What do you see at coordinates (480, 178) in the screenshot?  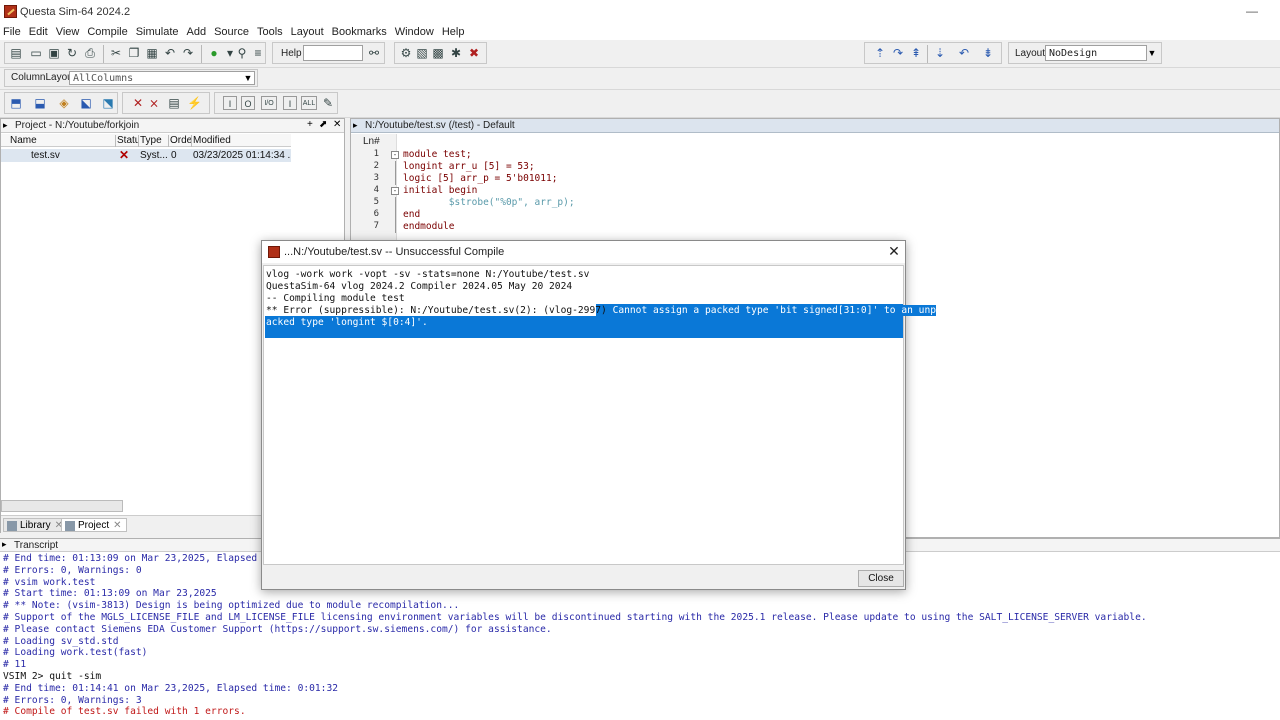 I see `code-line: logic [5] arr_p = 5'b01011;` at bounding box center [480, 178].